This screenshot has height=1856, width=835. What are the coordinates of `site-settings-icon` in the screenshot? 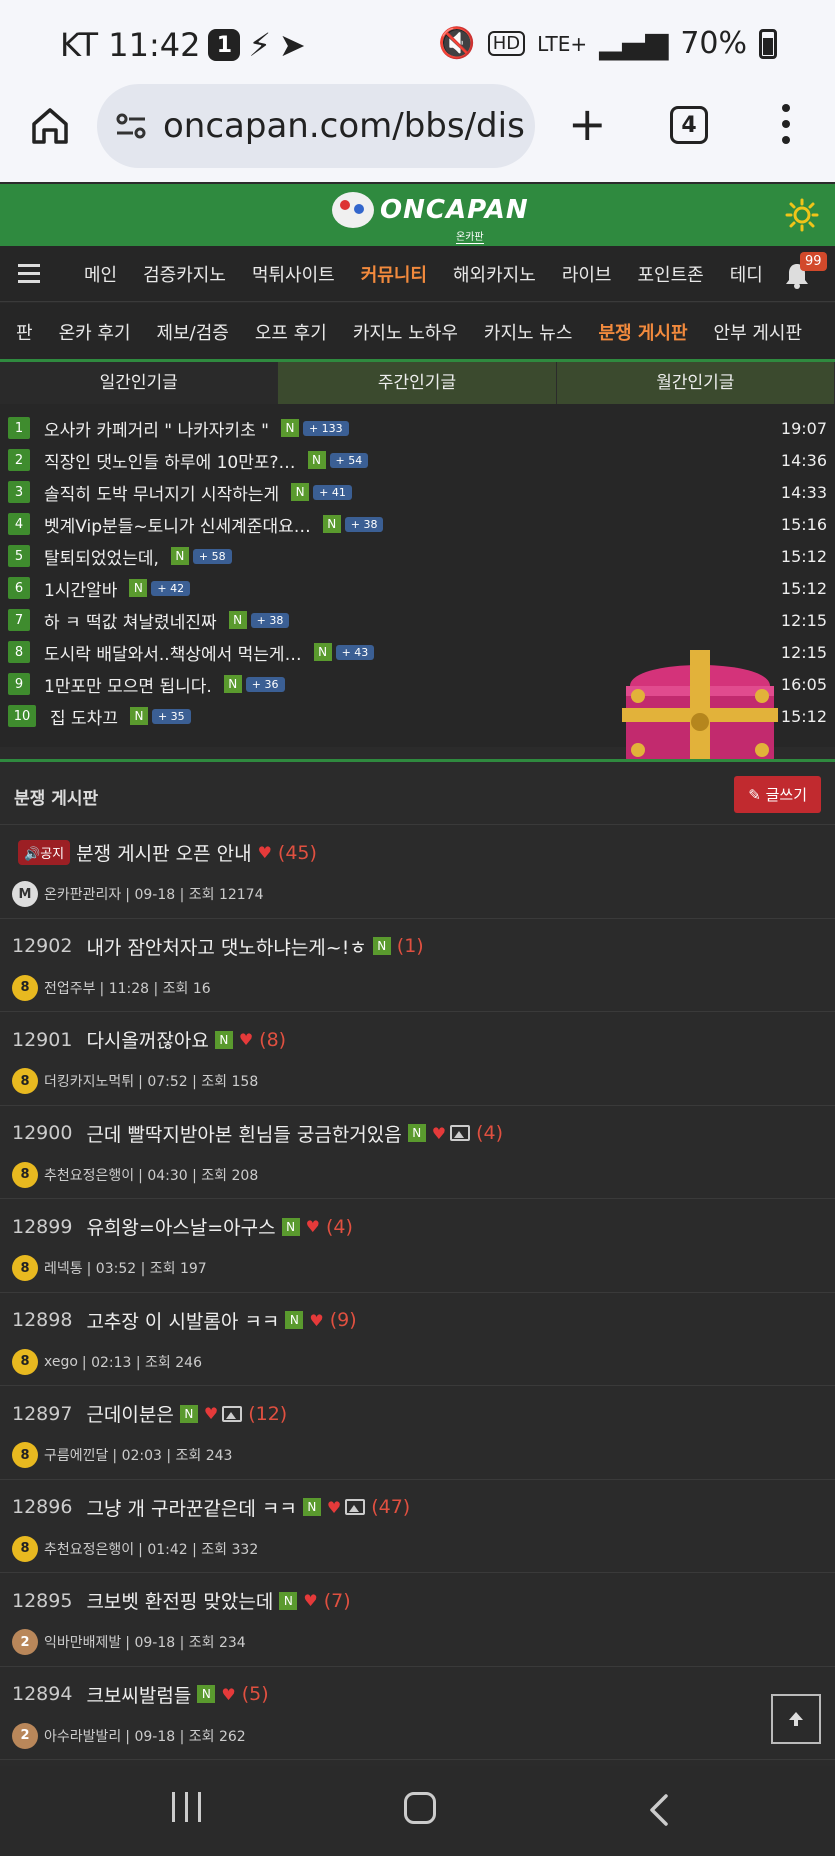 It's located at (131, 126).